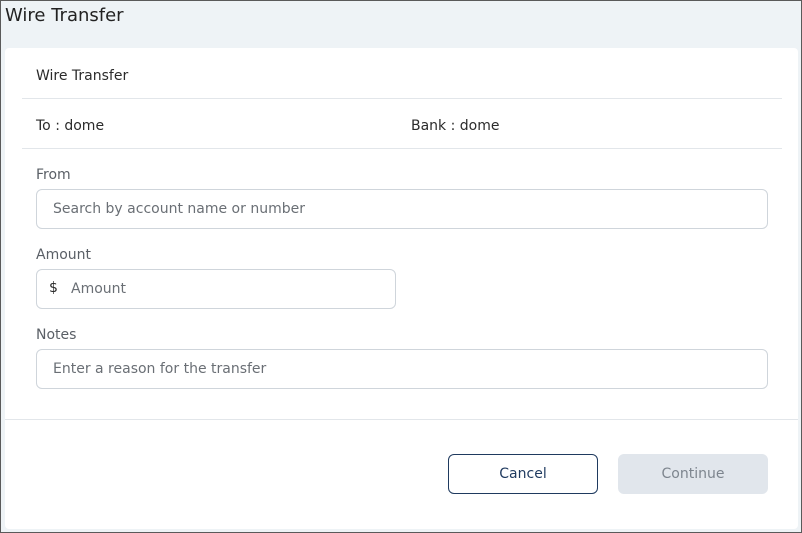 This screenshot has height=533, width=802. What do you see at coordinates (401, 419) in the screenshot?
I see `footer-divider` at bounding box center [401, 419].